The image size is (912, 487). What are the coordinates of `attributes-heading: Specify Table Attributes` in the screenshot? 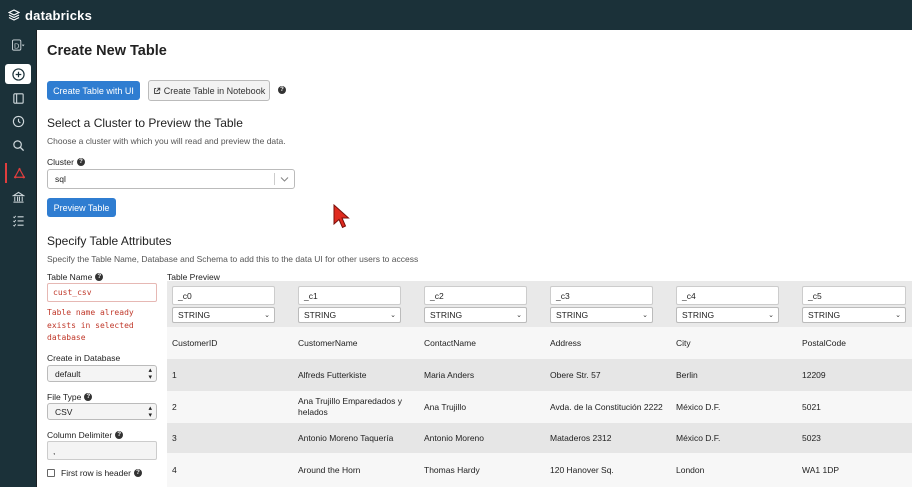 It's located at (109, 241).